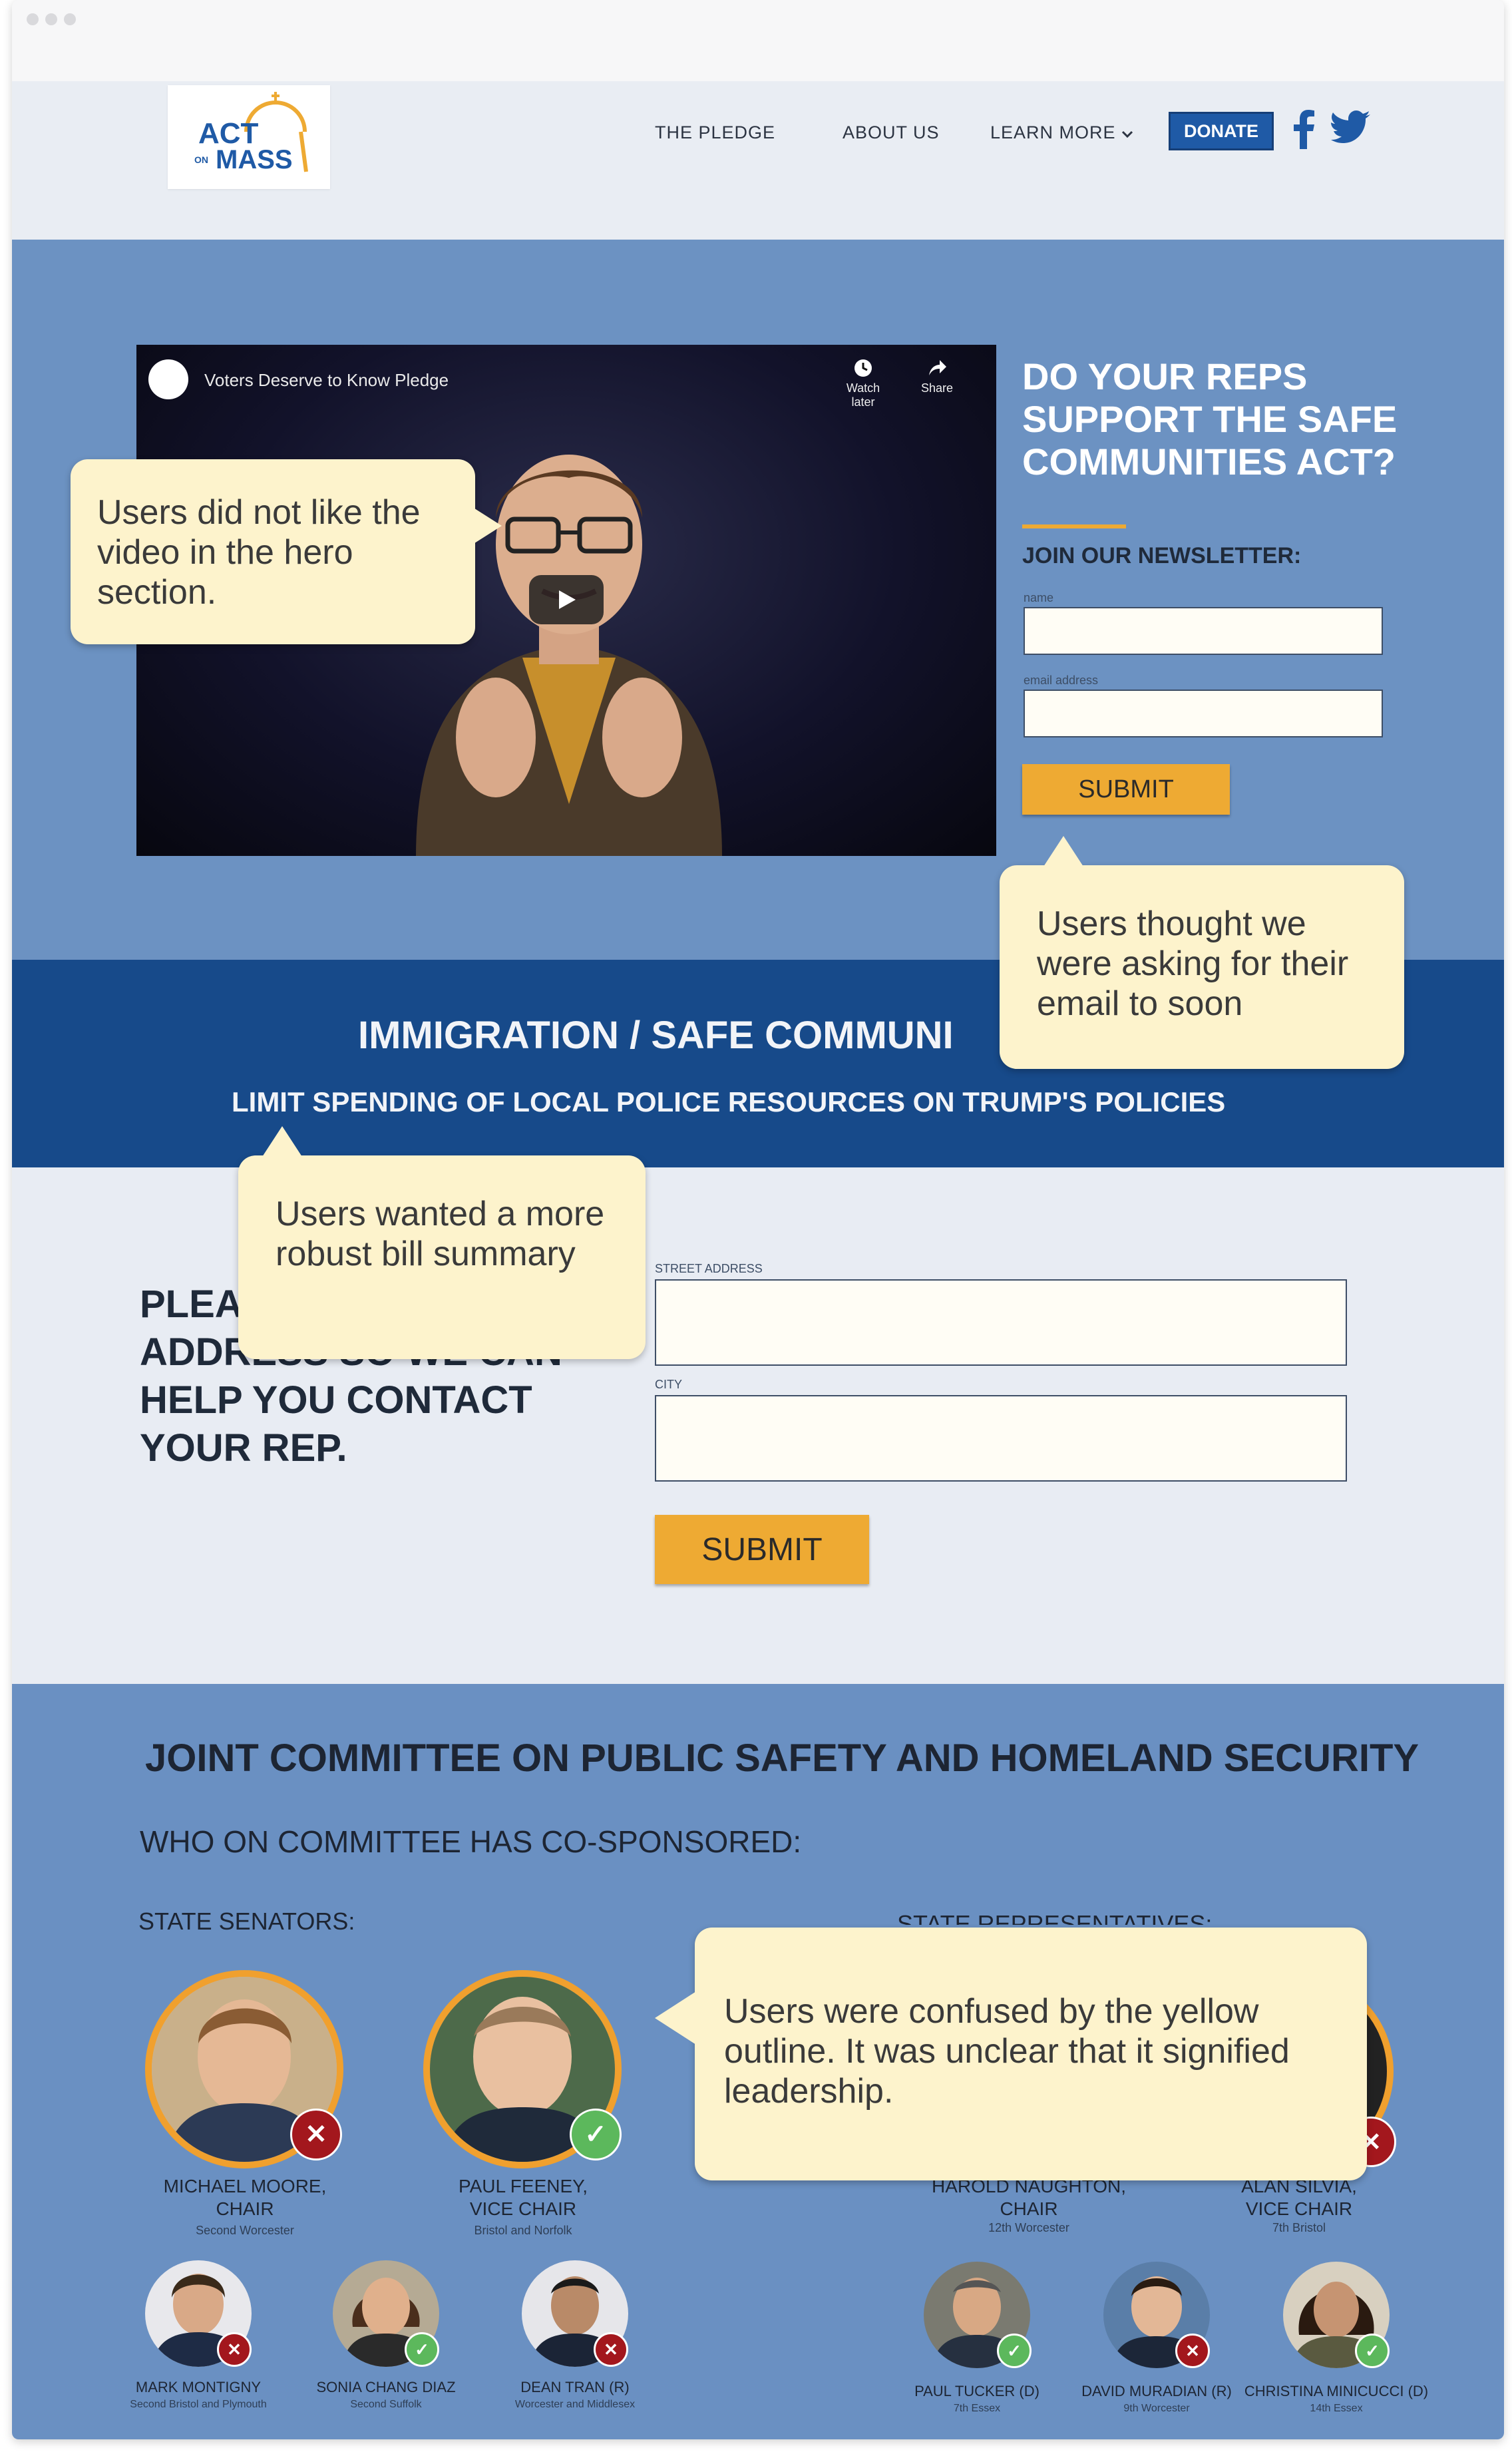 Image resolution: width=1512 pixels, height=2454 pixels. Describe the element at coordinates (1029, 2208) in the screenshot. I see `rep-leader-role: CHAIR` at that location.